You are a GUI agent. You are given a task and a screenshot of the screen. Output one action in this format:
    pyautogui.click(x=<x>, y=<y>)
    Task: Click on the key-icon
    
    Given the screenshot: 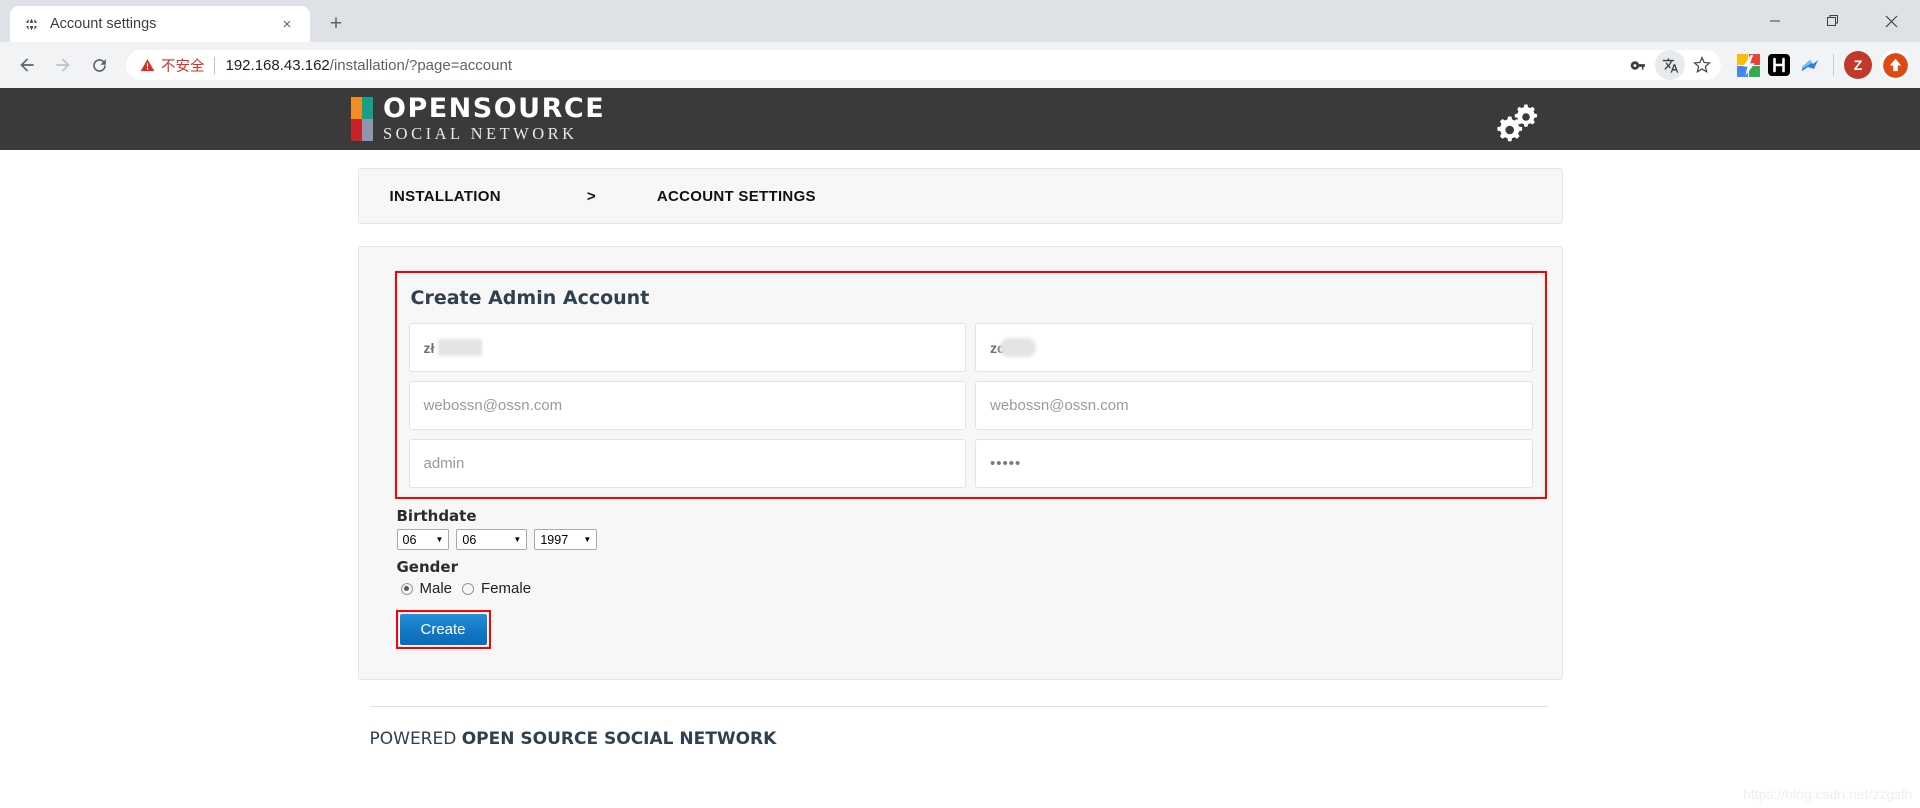 What is the action you would take?
    pyautogui.click(x=1638, y=65)
    